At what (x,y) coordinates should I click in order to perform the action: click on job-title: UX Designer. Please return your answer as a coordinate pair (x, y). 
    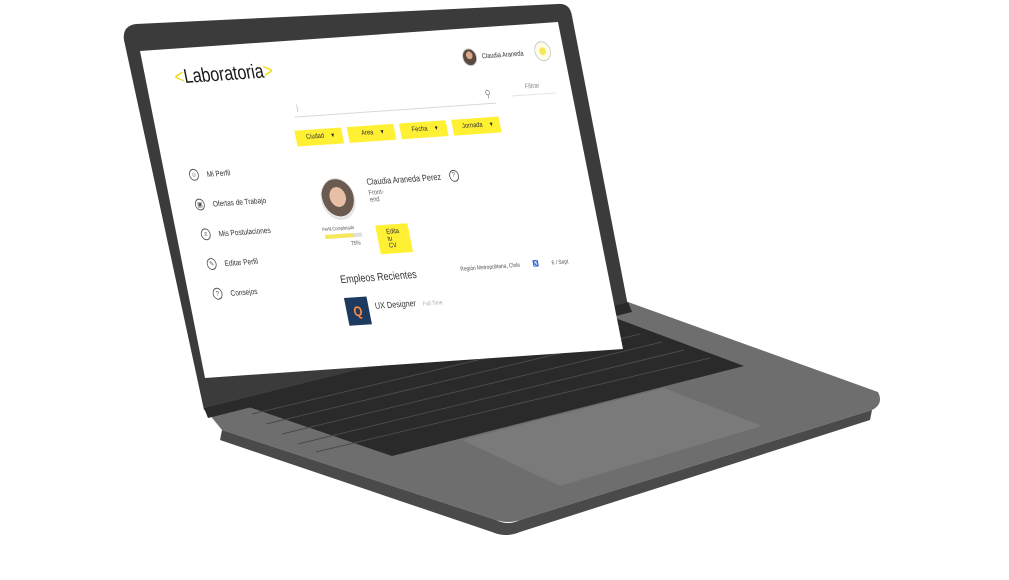
    Looking at the image, I should click on (395, 304).